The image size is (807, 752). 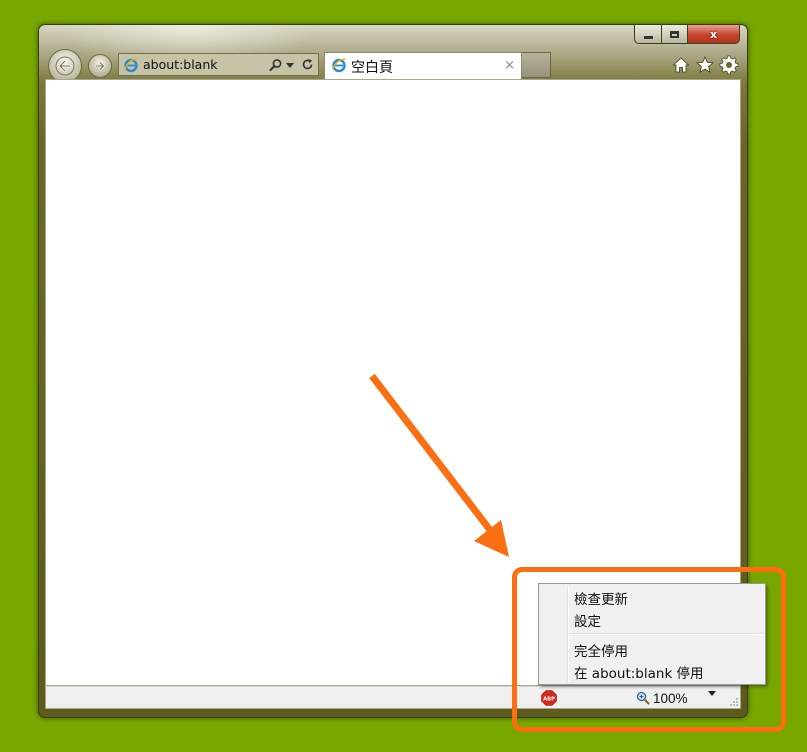 What do you see at coordinates (372, 68) in the screenshot?
I see `tab-title: 空白頁` at bounding box center [372, 68].